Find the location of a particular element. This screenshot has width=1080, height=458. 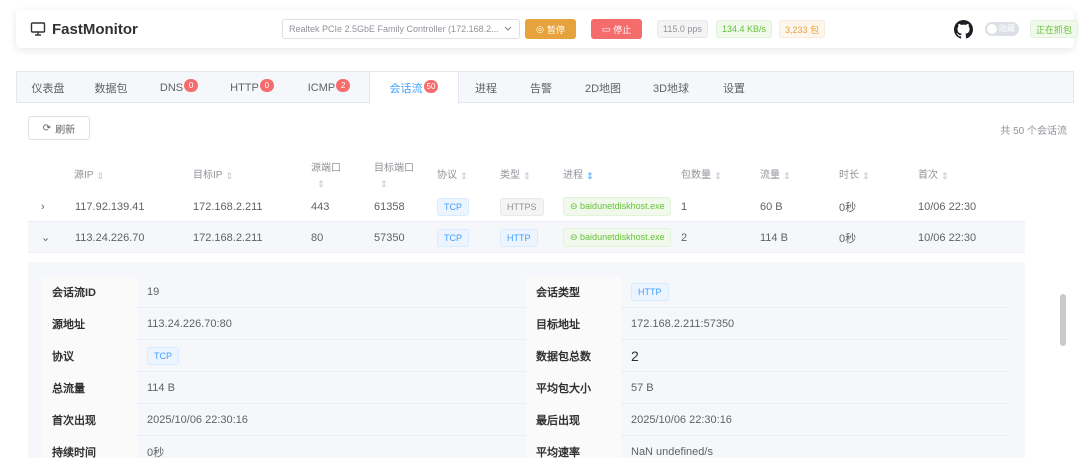

detail-value-protocol: TCP is located at coordinates (163, 356).